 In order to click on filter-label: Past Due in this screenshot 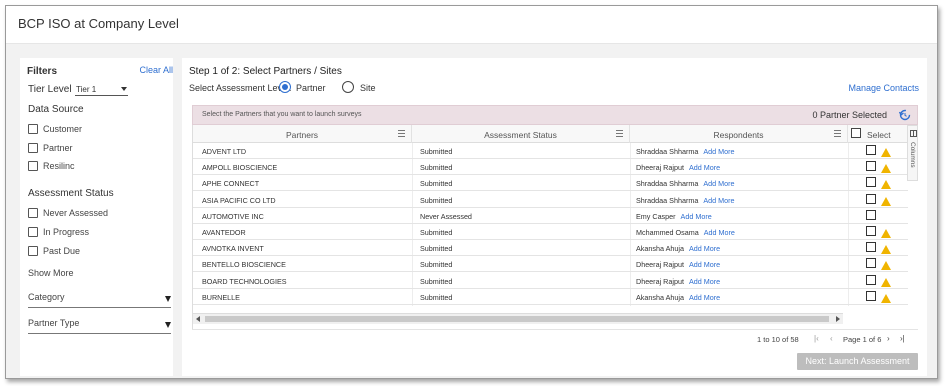, I will do `click(62, 251)`.